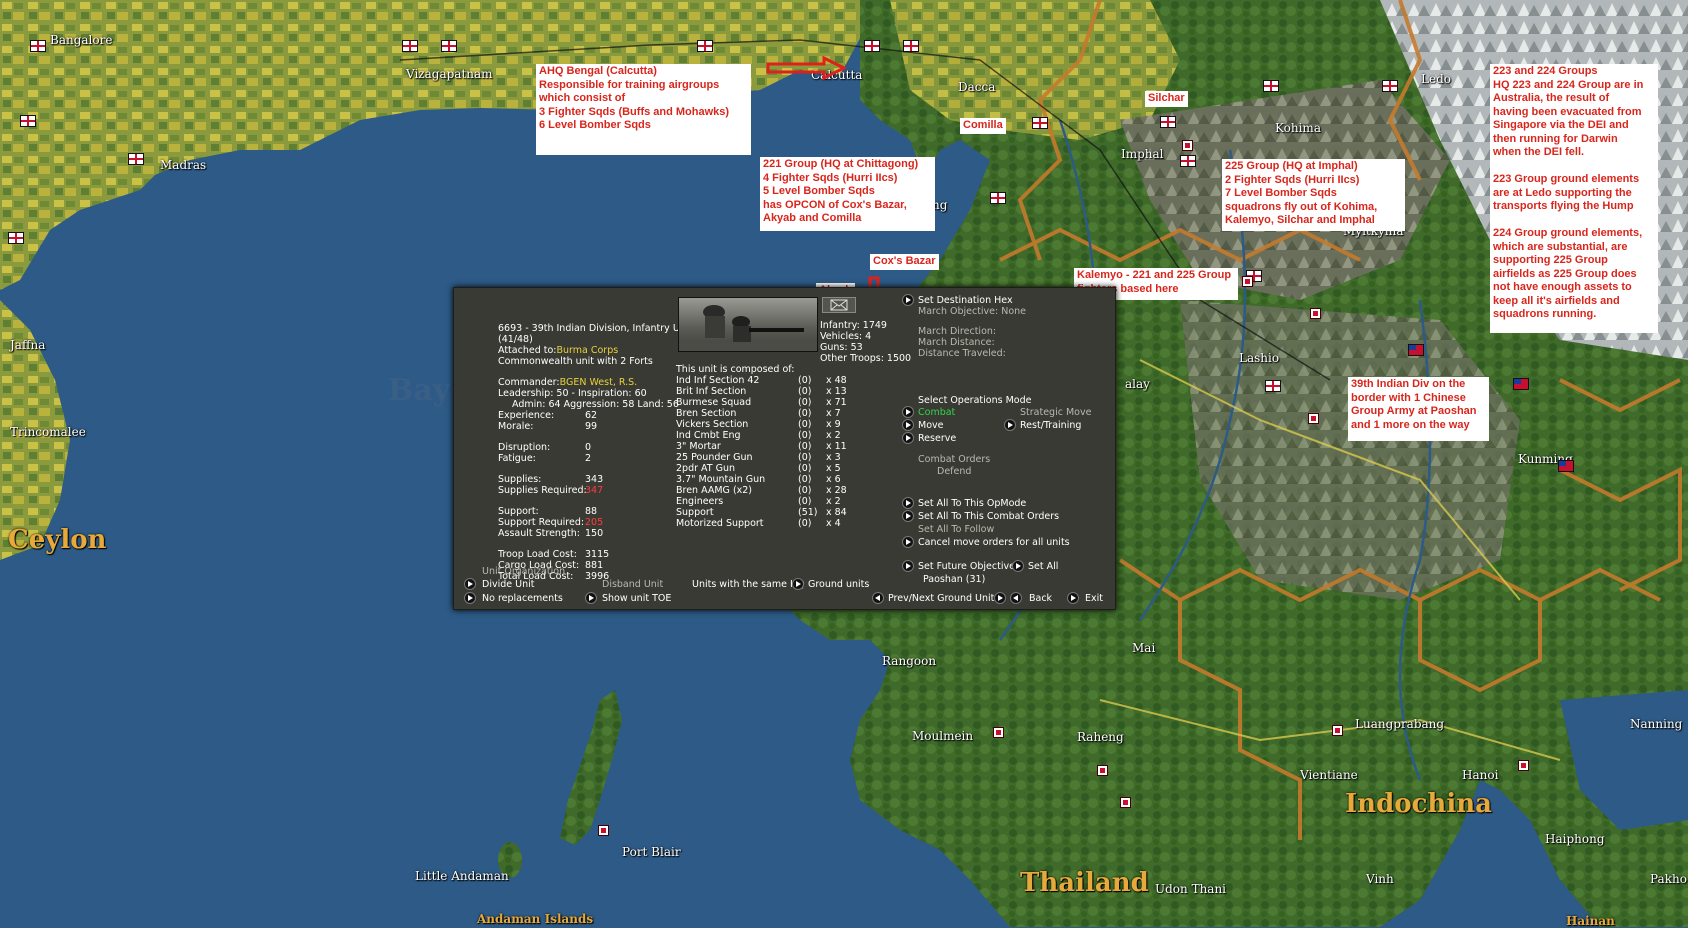  Describe the element at coordinates (1073, 598) in the screenshot. I see `exit-arrow-icon` at that location.